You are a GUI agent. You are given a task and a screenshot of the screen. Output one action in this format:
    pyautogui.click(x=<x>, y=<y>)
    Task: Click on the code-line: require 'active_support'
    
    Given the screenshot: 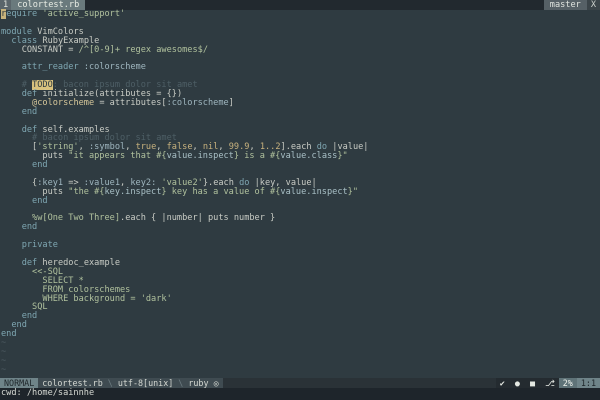 What is the action you would take?
    pyautogui.click(x=300, y=14)
    